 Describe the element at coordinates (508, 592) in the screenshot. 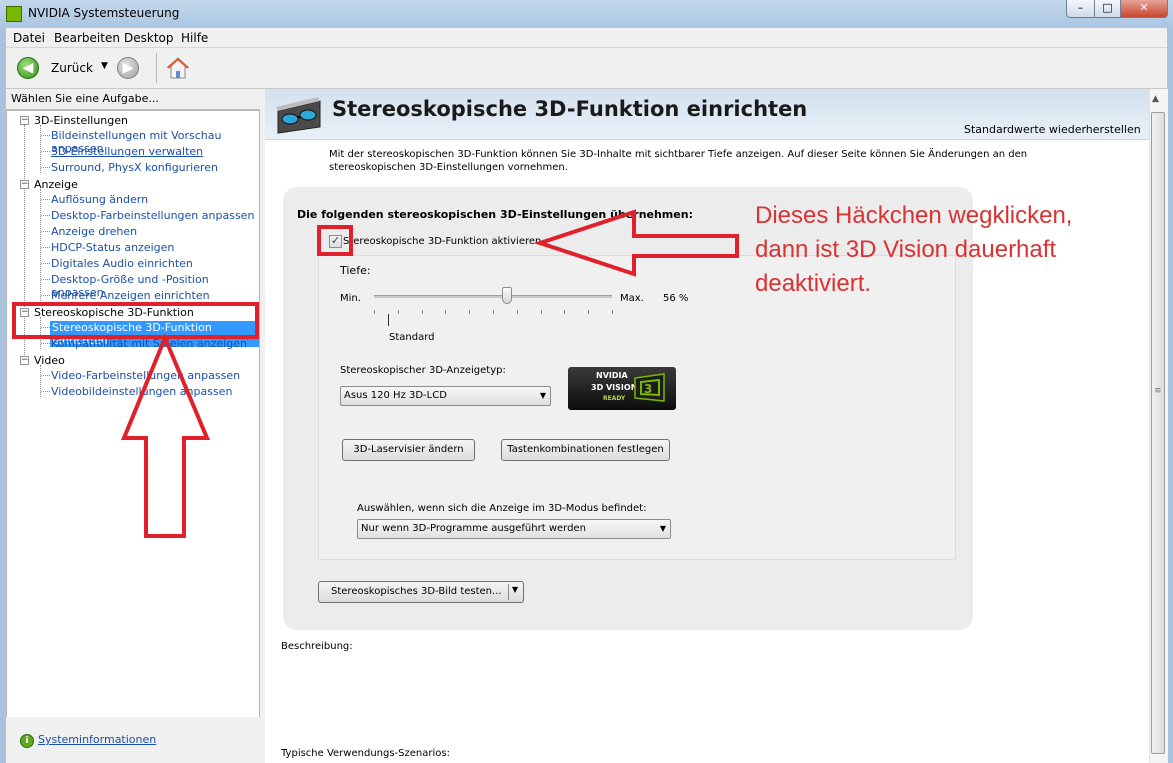

I see `split-button-separator` at that location.